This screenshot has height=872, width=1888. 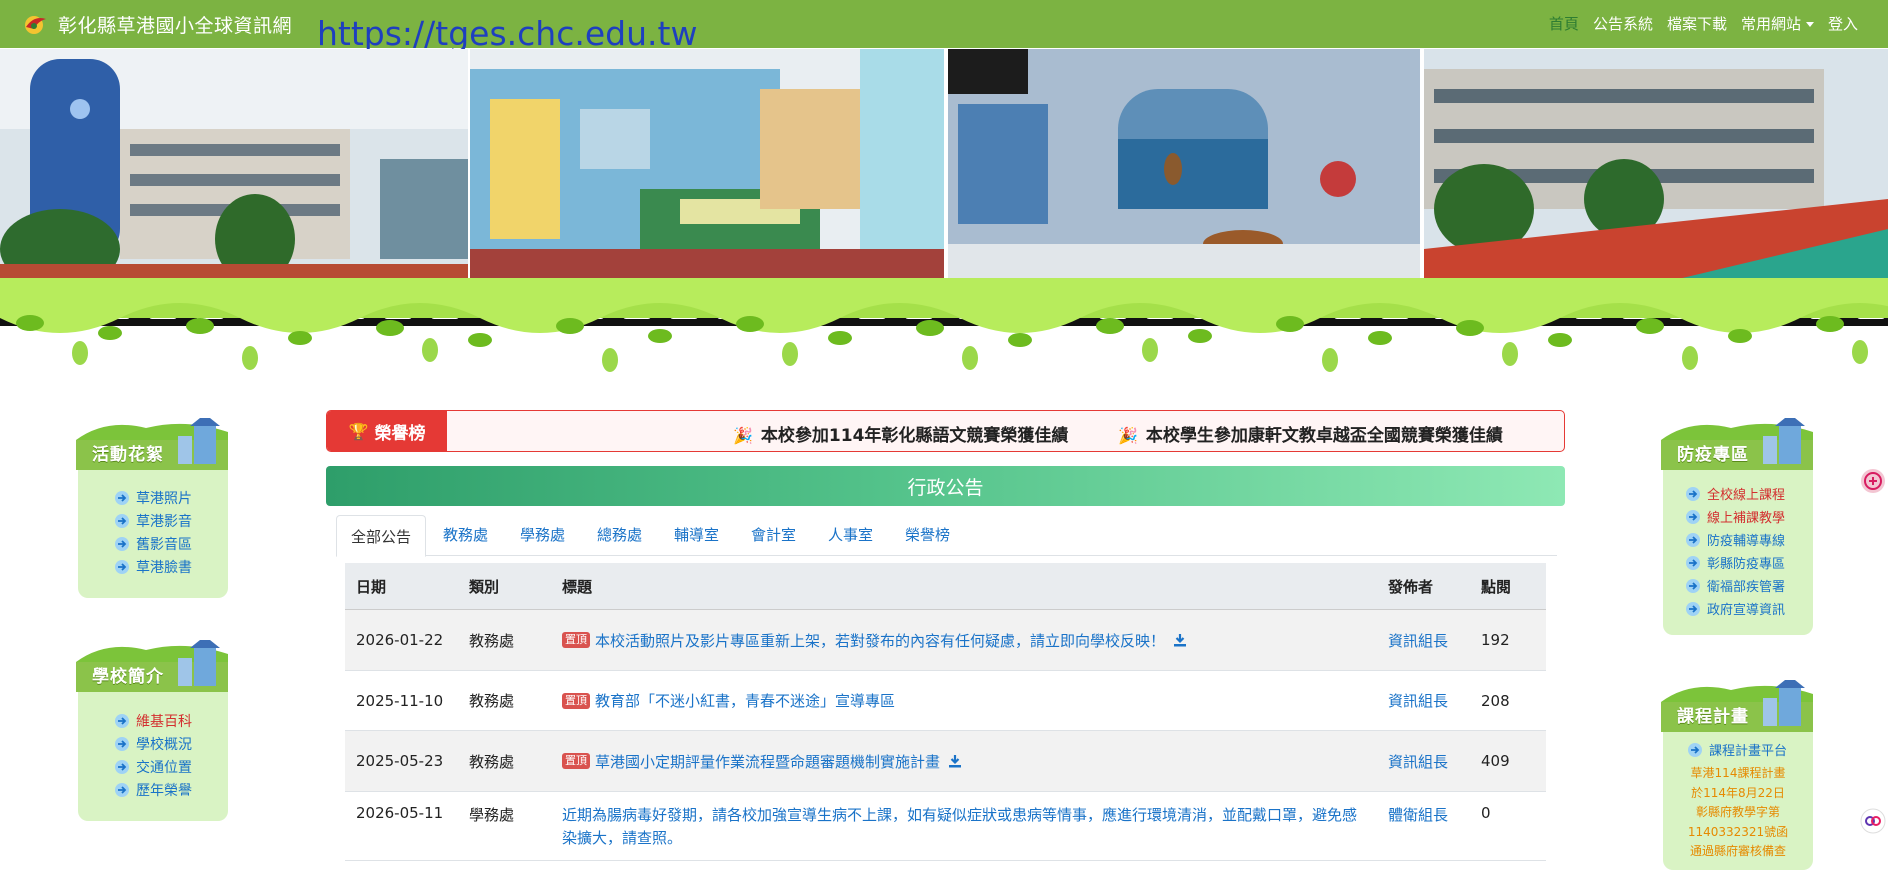 What do you see at coordinates (1746, 495) in the screenshot?
I see `sidebar-item-label: 全校線上課程` at bounding box center [1746, 495].